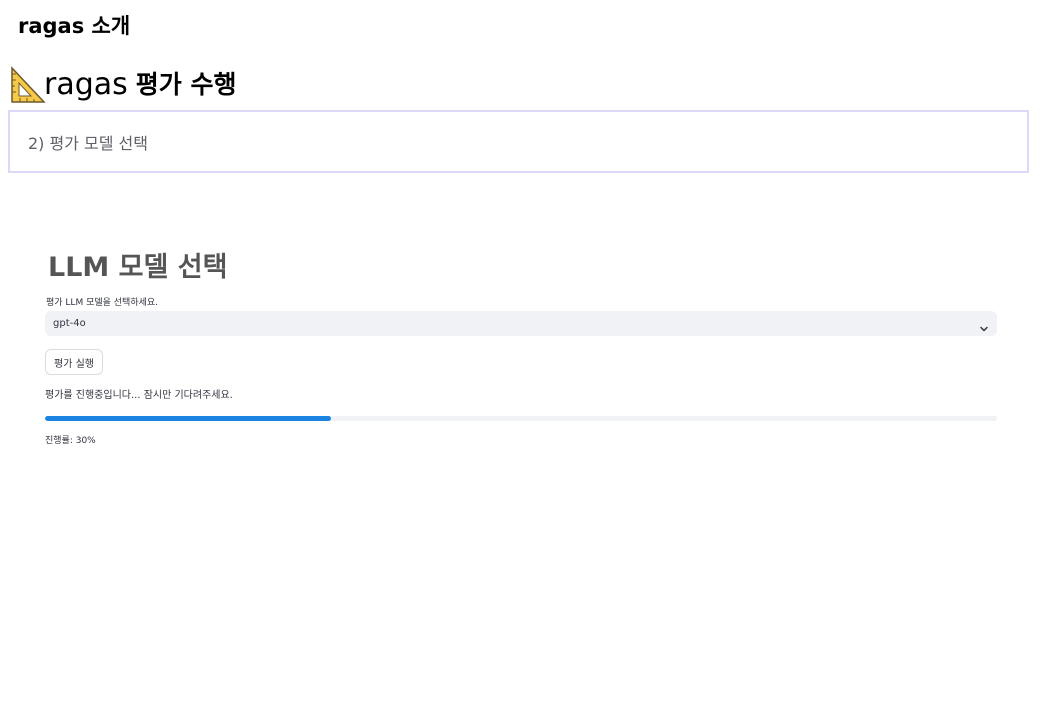 This screenshot has height=720, width=1040. Describe the element at coordinates (186, 84) in the screenshot. I see `eval-header-label: 평가 수행` at that location.